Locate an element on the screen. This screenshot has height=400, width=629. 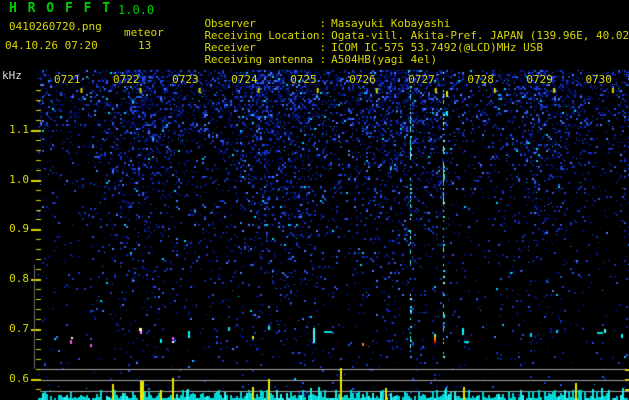
time-tick-label: 0726 is located at coordinates (362, 79).